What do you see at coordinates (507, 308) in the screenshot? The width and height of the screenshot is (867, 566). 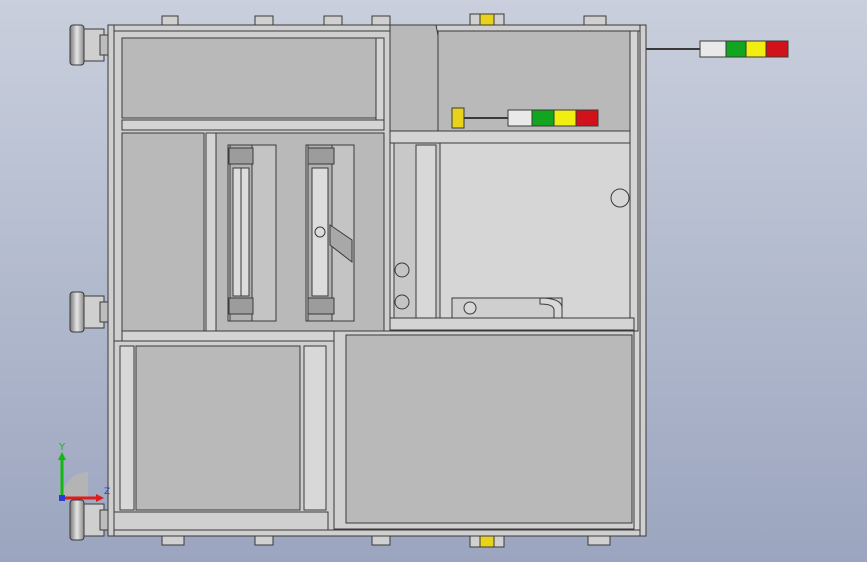 I see `feed-conveyor` at bounding box center [507, 308].